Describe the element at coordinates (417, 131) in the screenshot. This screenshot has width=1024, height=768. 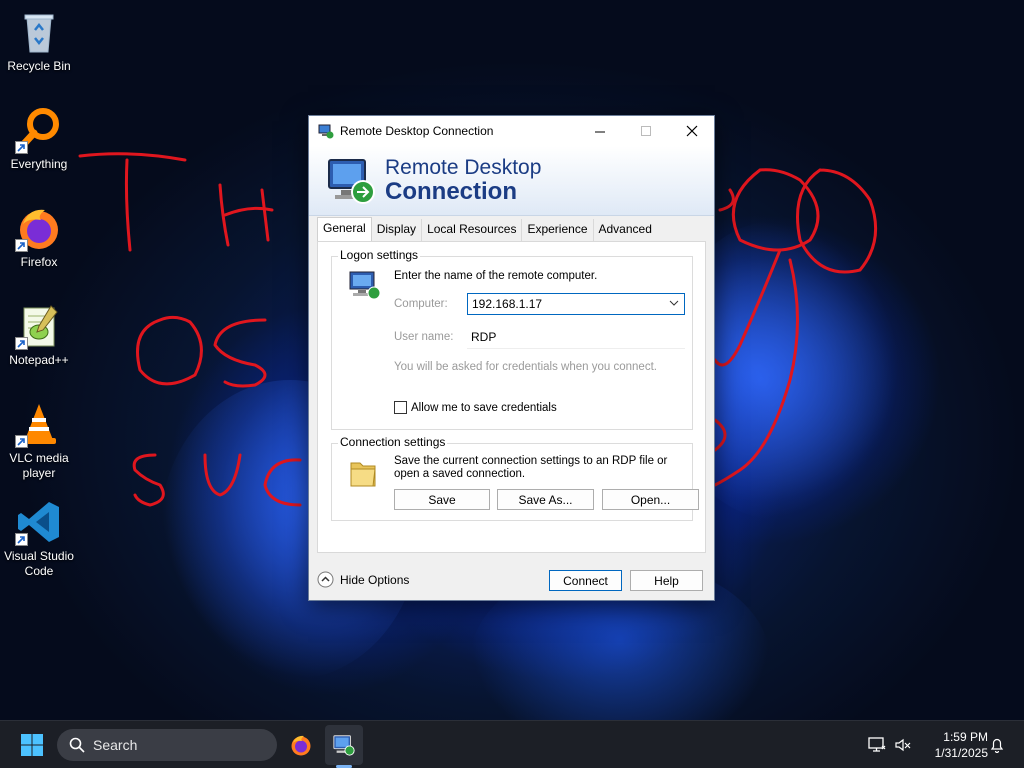
I see `window-title: Remote Desktop Connection` at that location.